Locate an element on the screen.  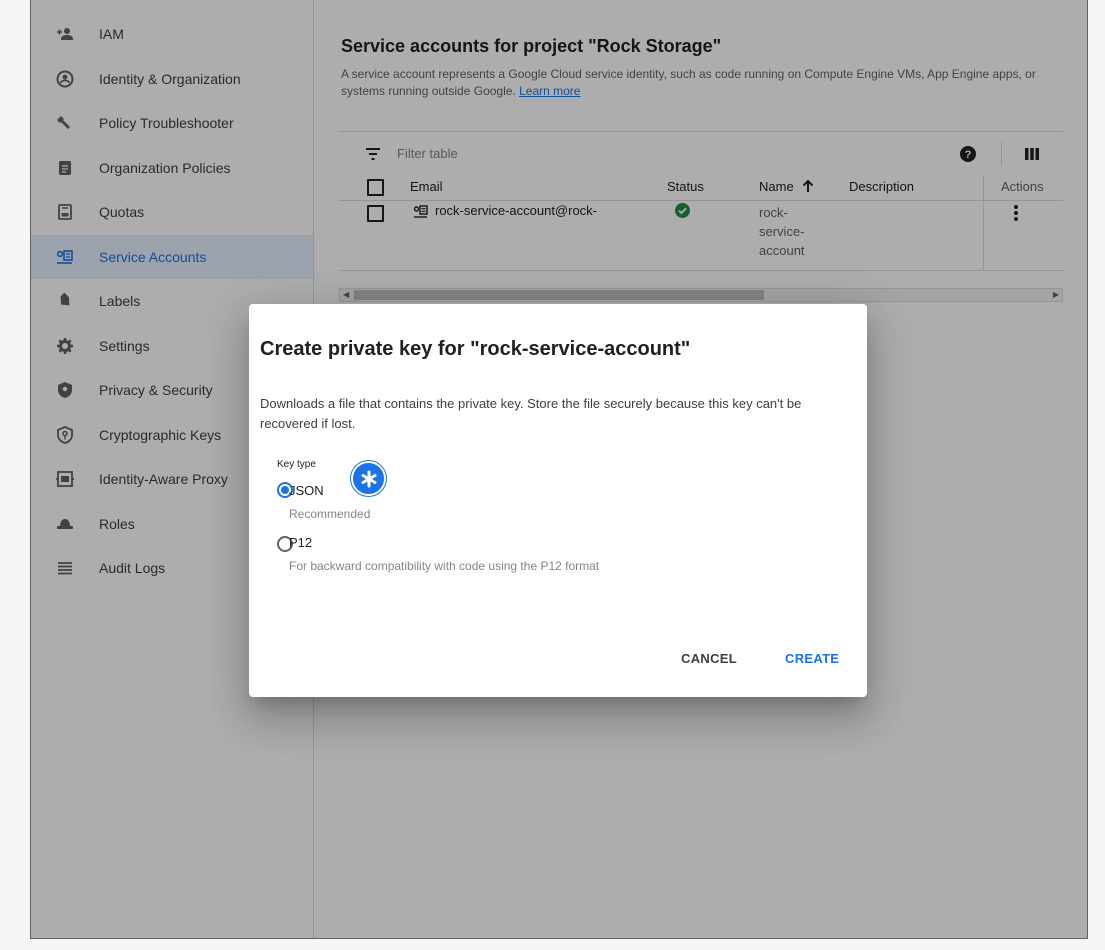
p12-radio-label: P12 is located at coordinates (300, 542).